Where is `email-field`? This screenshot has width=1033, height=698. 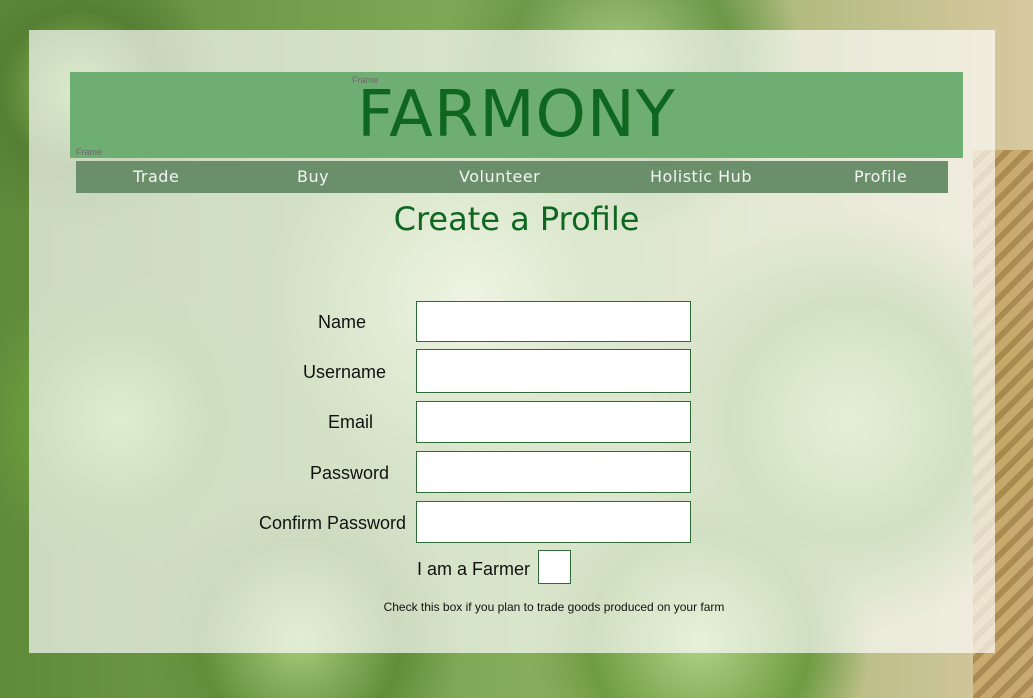
email-field is located at coordinates (553, 422).